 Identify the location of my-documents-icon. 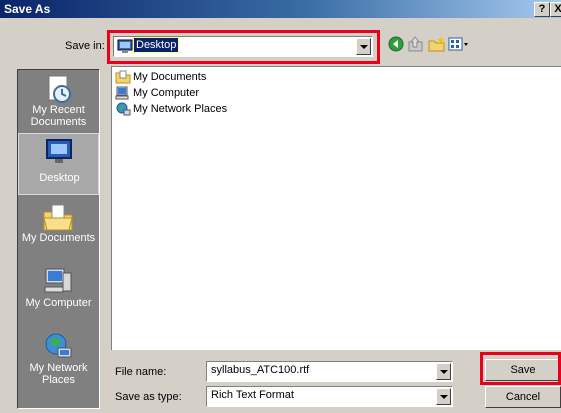
(58, 217).